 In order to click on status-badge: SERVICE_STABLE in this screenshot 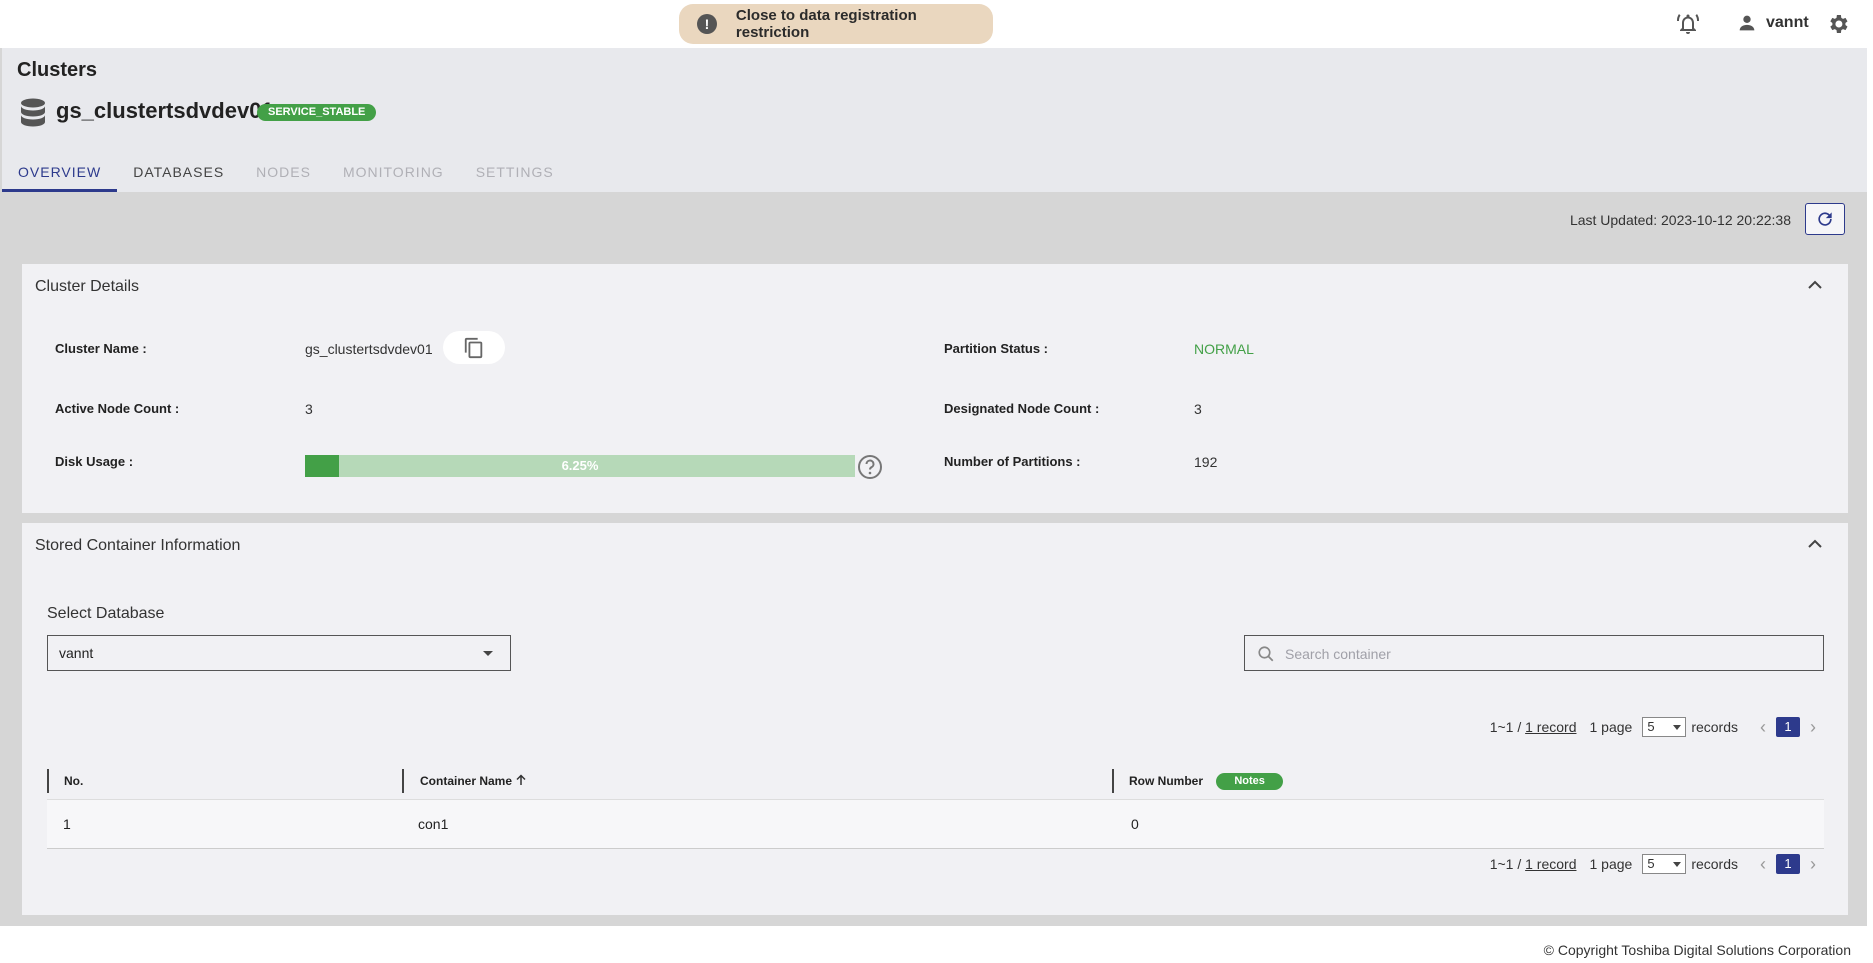, I will do `click(317, 112)`.